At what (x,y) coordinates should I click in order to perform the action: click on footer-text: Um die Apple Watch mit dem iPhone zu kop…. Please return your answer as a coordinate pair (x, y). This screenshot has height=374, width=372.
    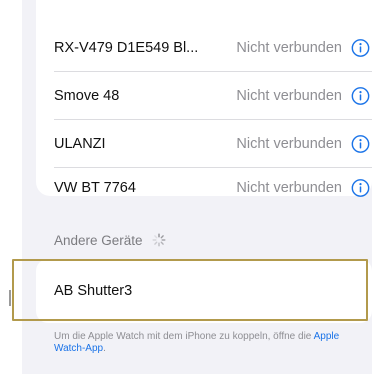
    Looking at the image, I should click on (184, 336).